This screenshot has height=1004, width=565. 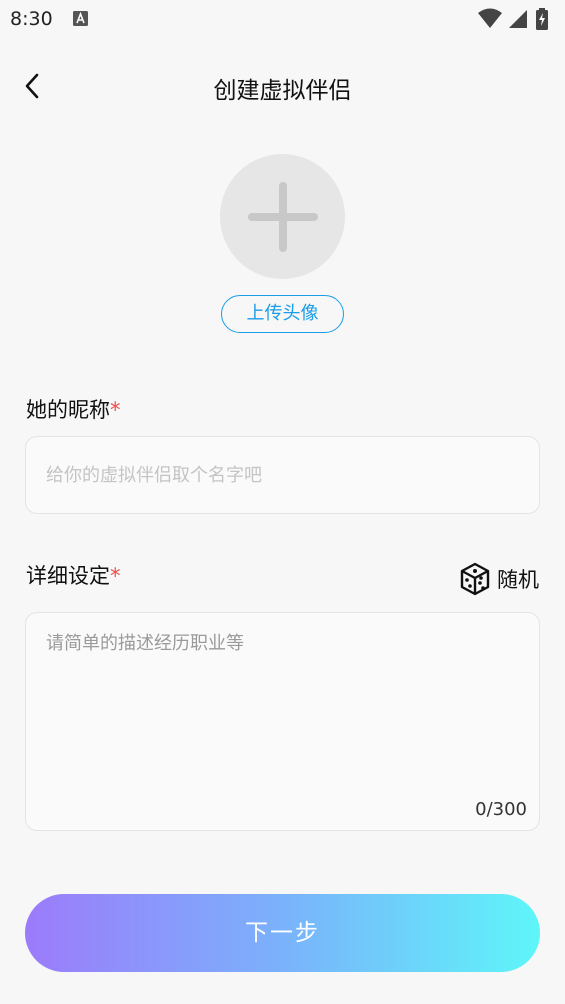 What do you see at coordinates (501, 809) in the screenshot?
I see `char-counter: 0/300` at bounding box center [501, 809].